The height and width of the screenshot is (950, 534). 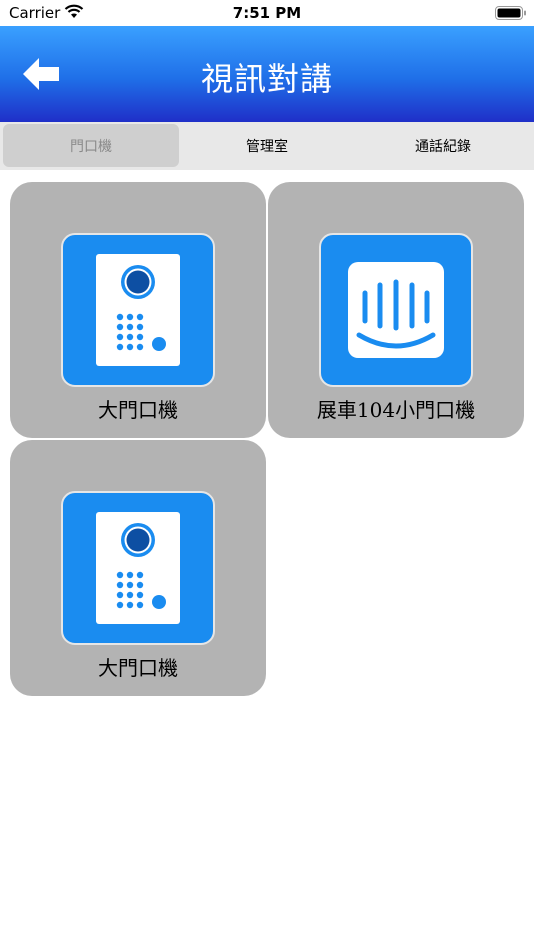 I want to click on tab-strip: 門口機 管理室 通話紀錄, so click(x=267, y=146).